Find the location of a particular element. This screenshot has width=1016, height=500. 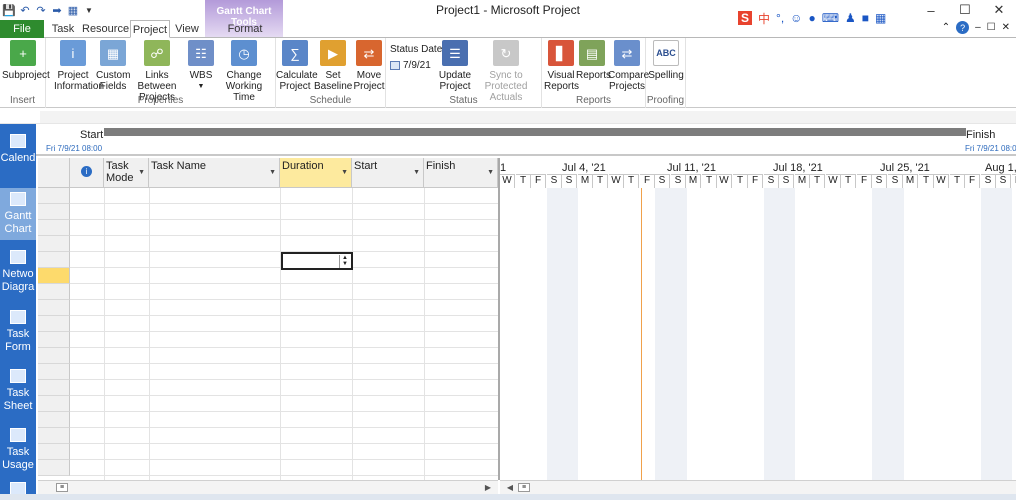

move-project-button: ⇄ Move Project is located at coordinates (369, 66).